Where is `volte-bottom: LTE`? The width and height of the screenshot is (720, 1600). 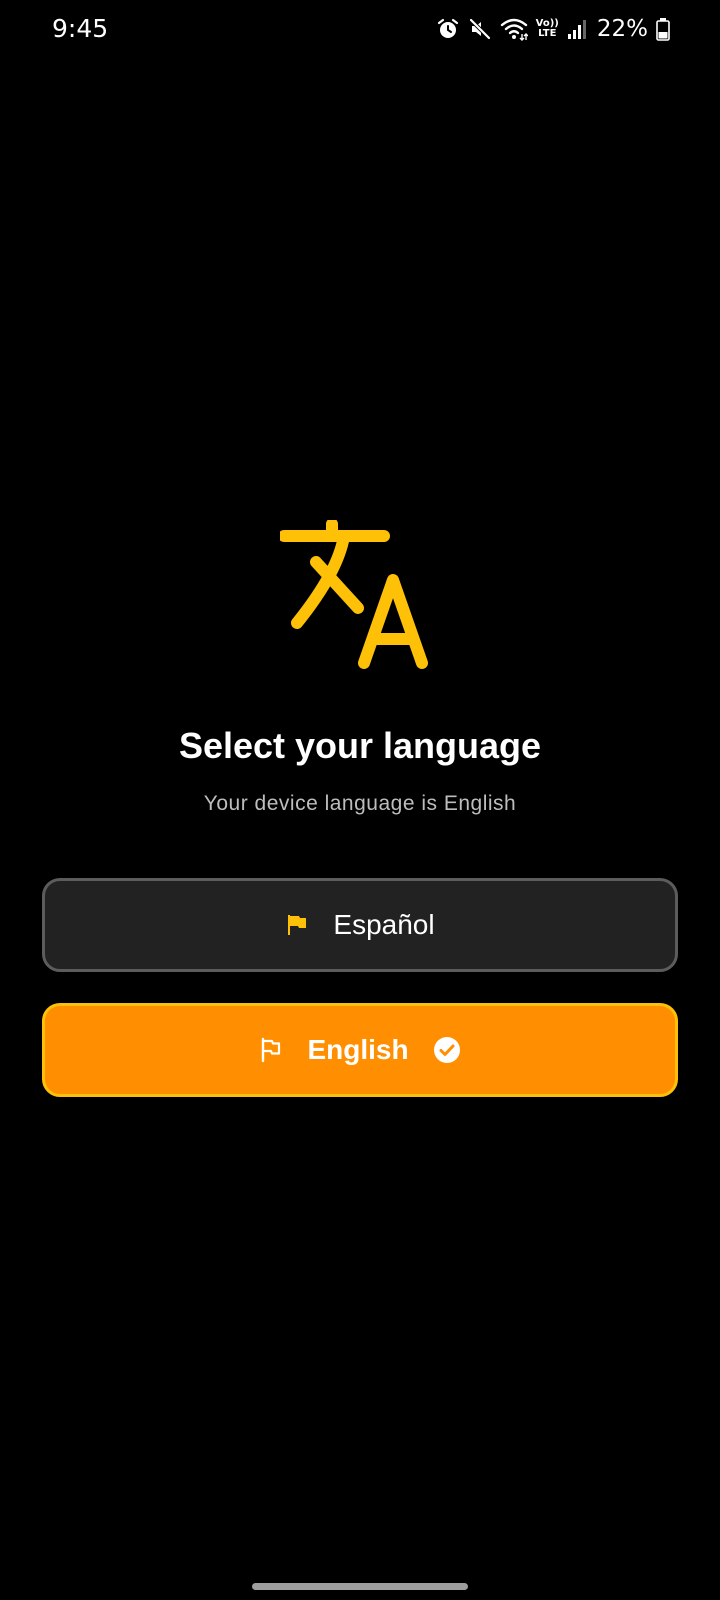
volte-bottom: LTE is located at coordinates (547, 33).